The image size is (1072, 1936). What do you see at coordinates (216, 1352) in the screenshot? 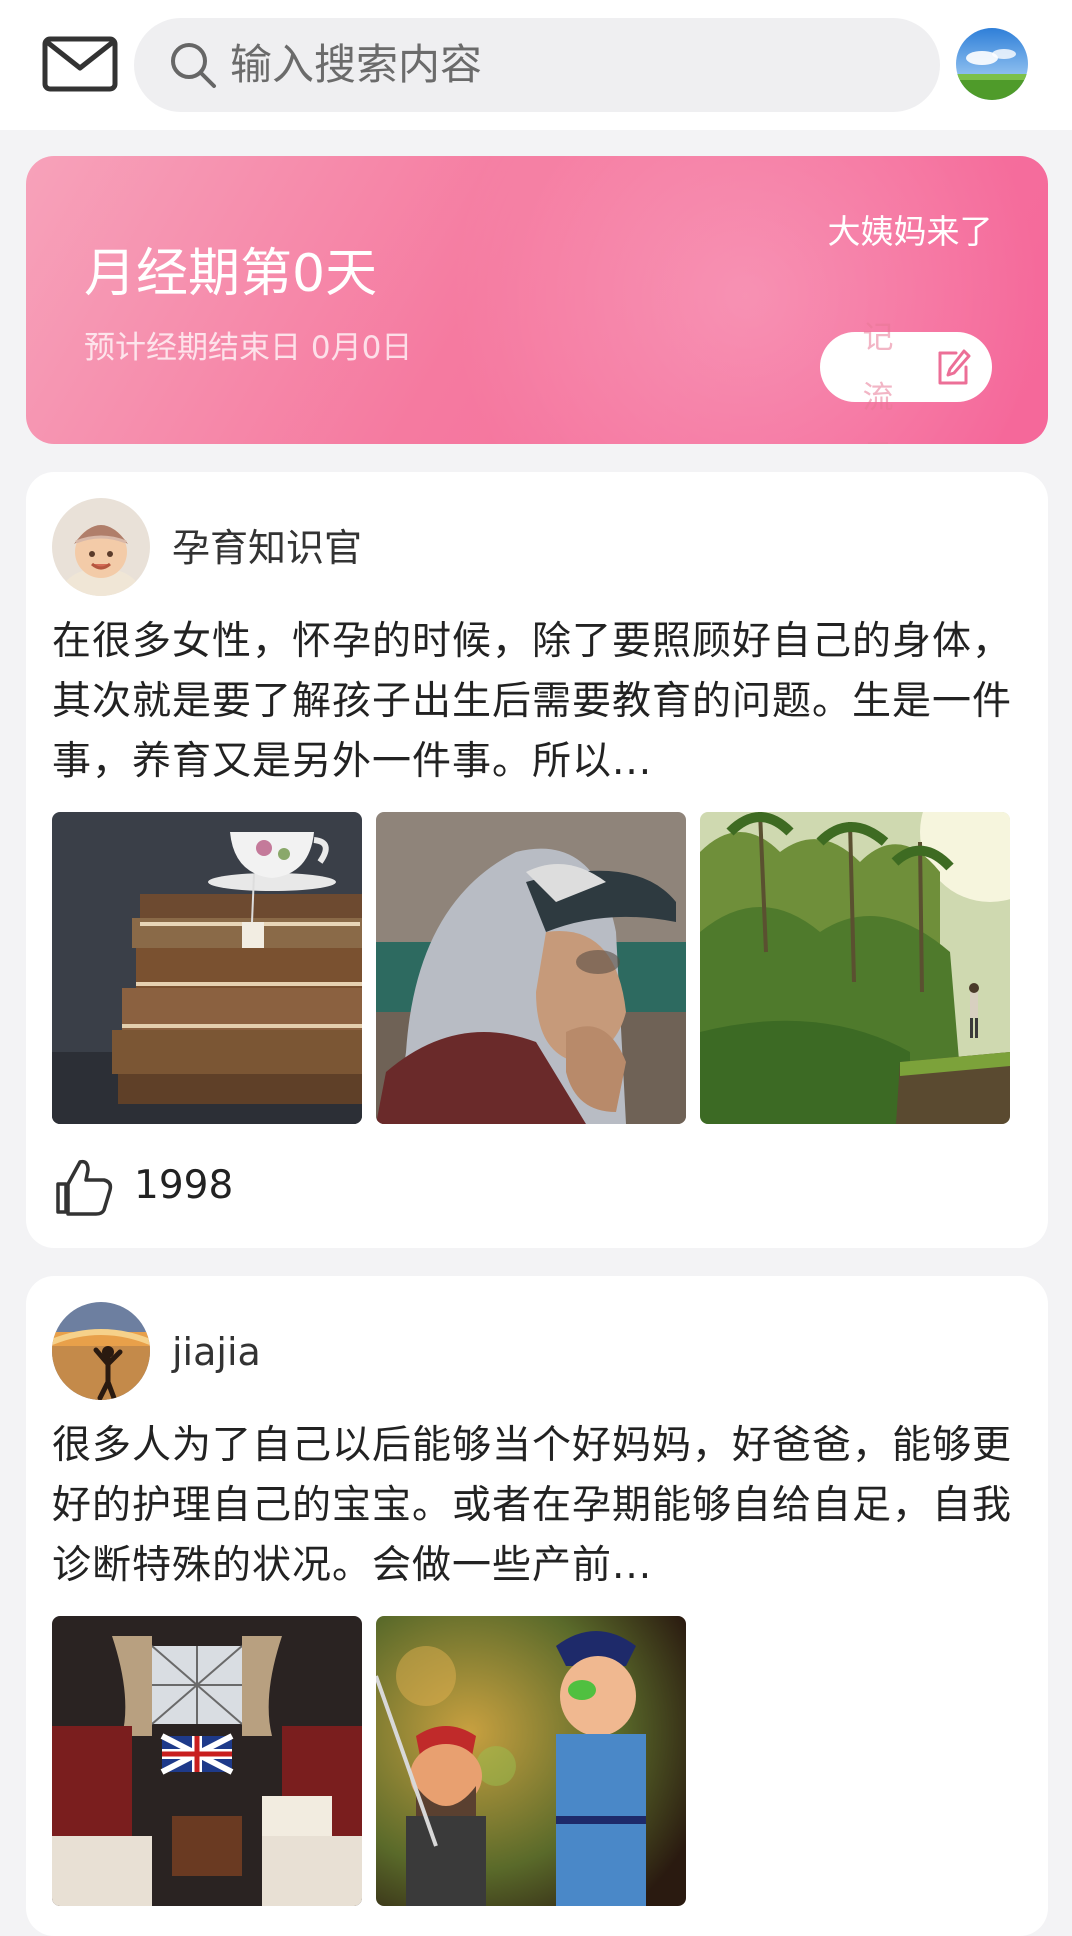
I see `author-name: jiajia` at bounding box center [216, 1352].